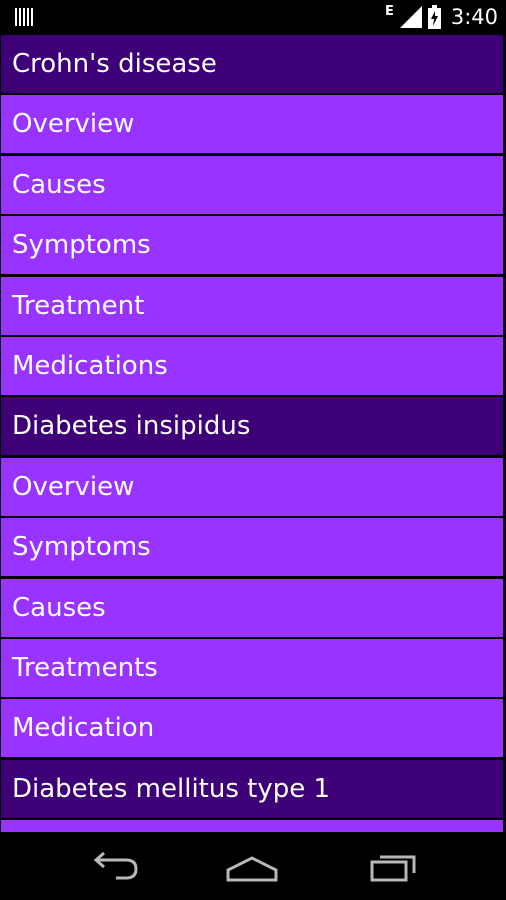  Describe the element at coordinates (252, 64) in the screenshot. I see `list-section-header: Crohn's disease` at that location.